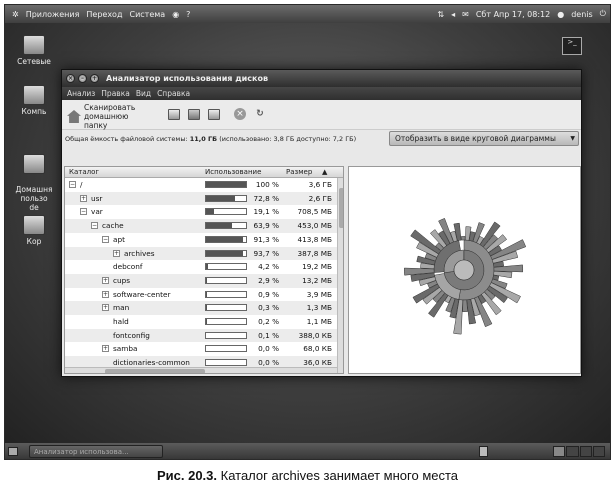 The width and height of the screenshot is (615, 492). Describe the element at coordinates (581, 14) in the screenshot. I see `username: denis` at that location.